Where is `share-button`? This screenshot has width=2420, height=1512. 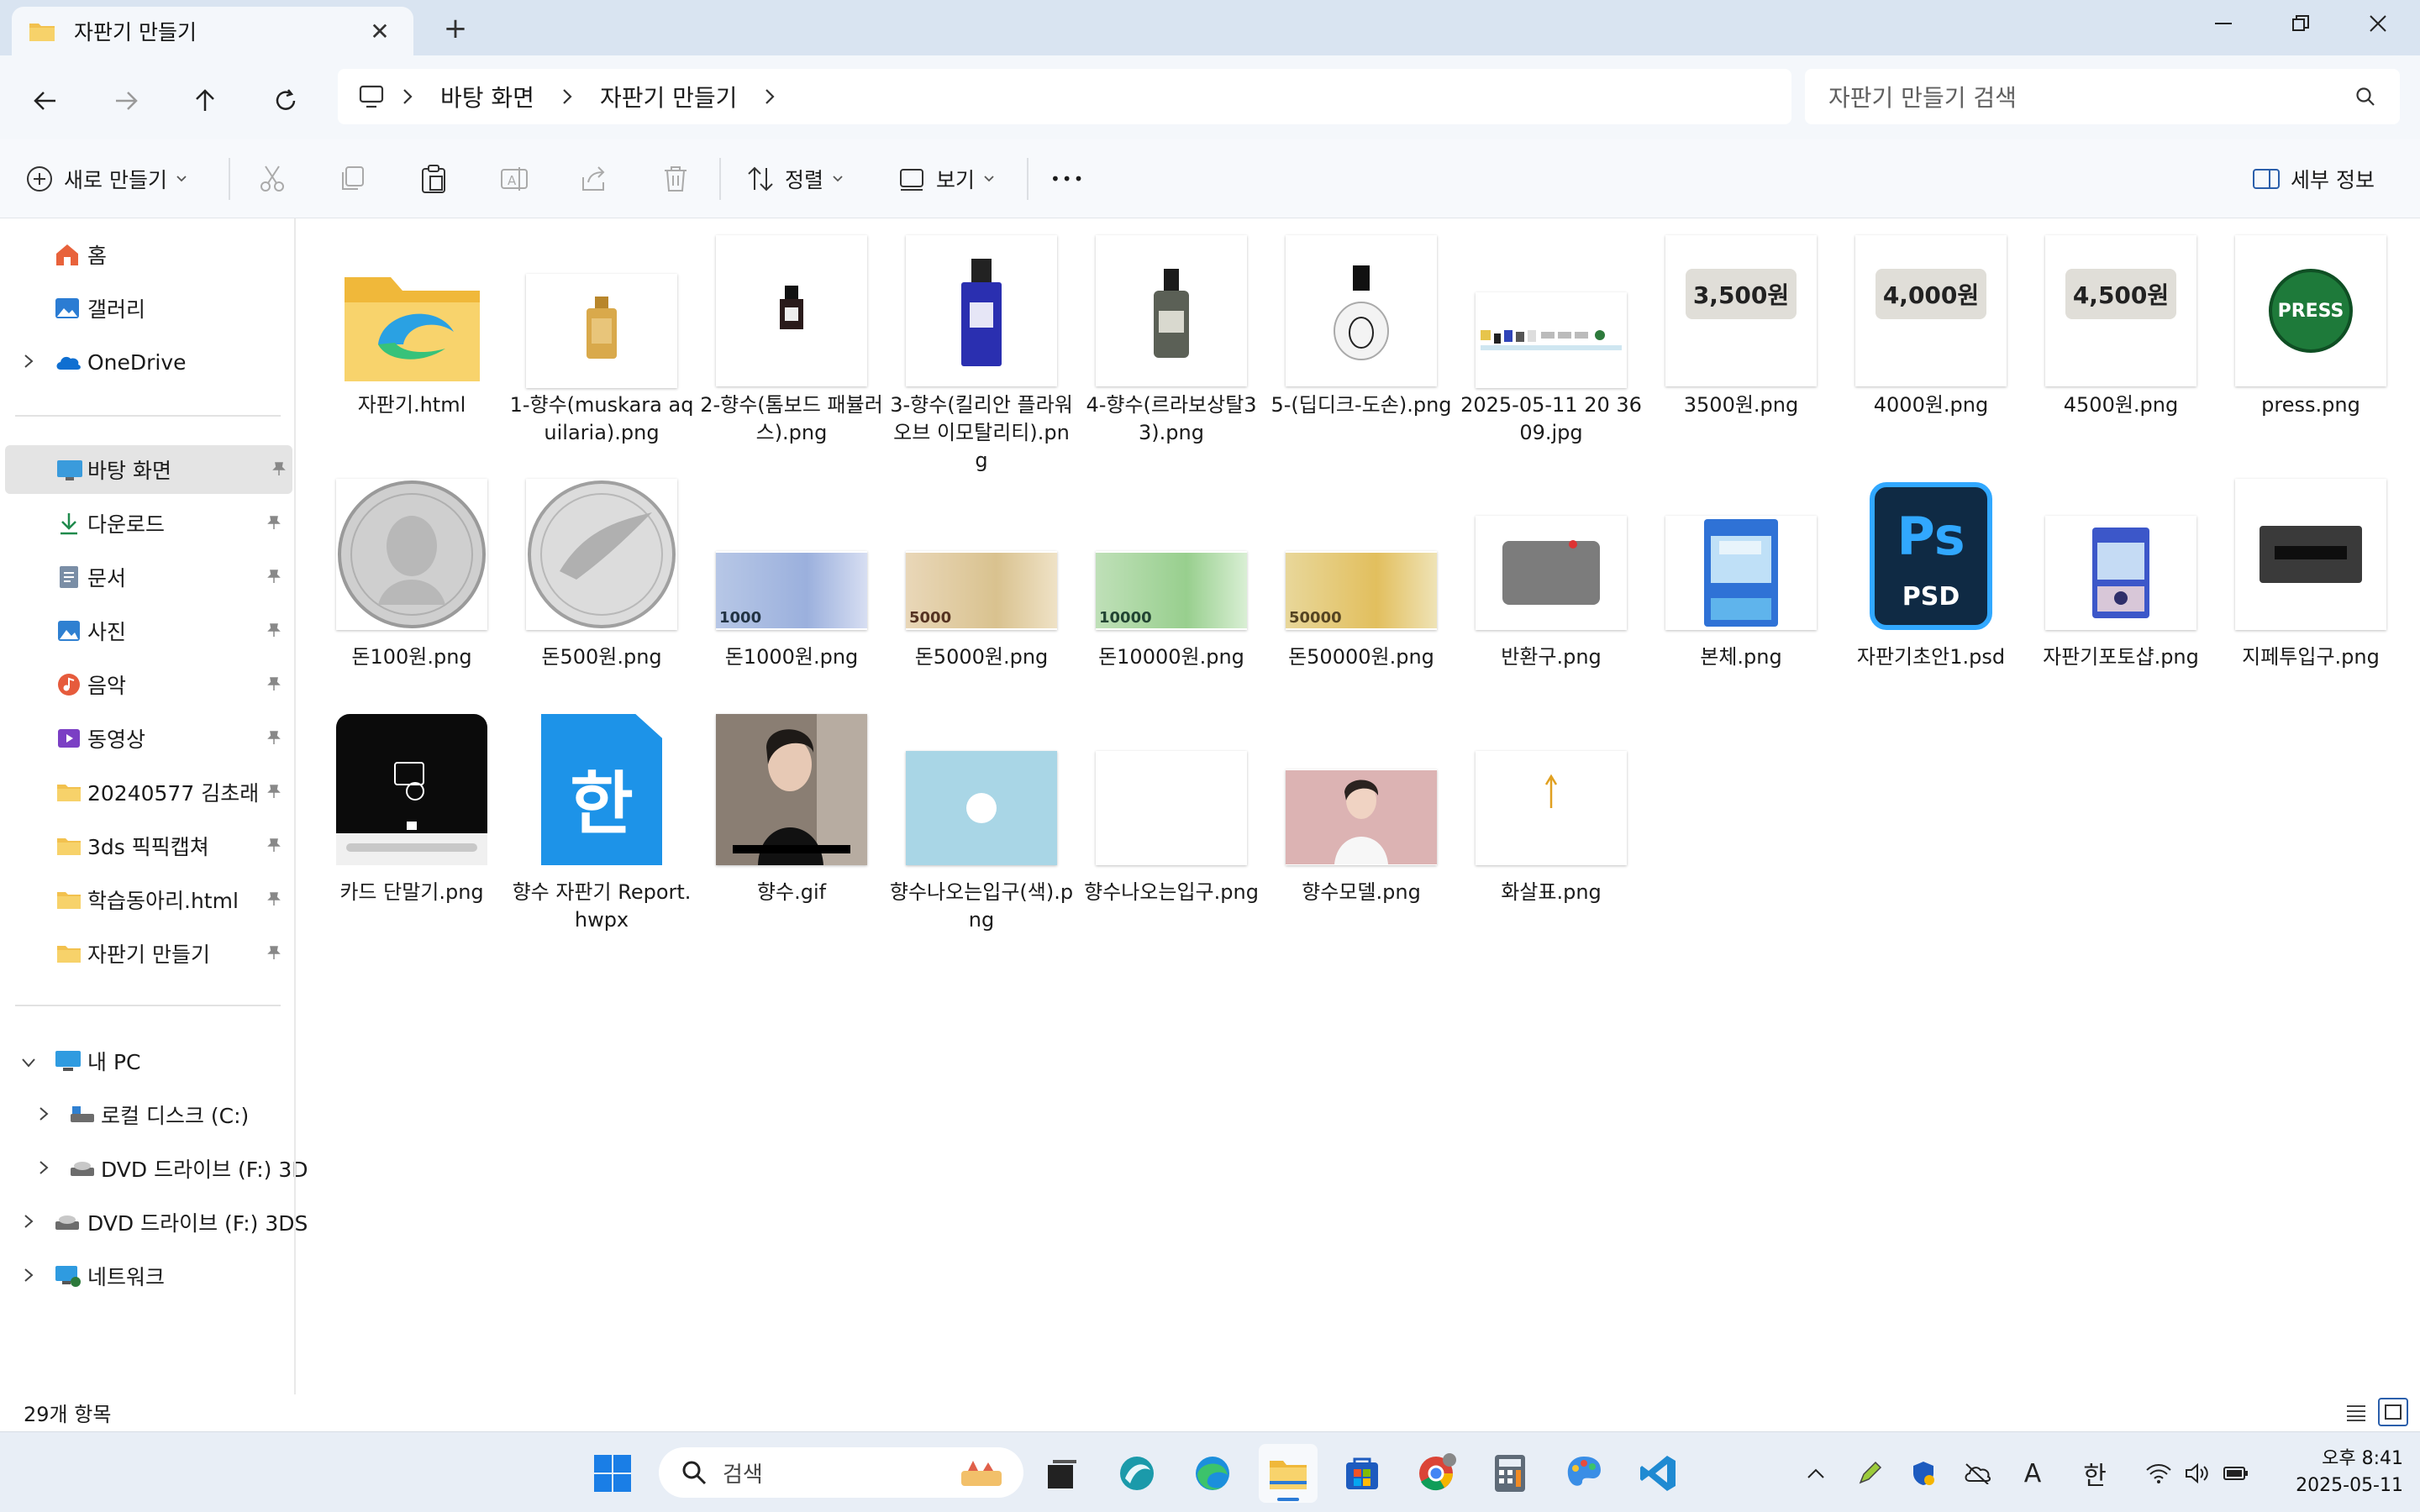
share-button is located at coordinates (595, 179).